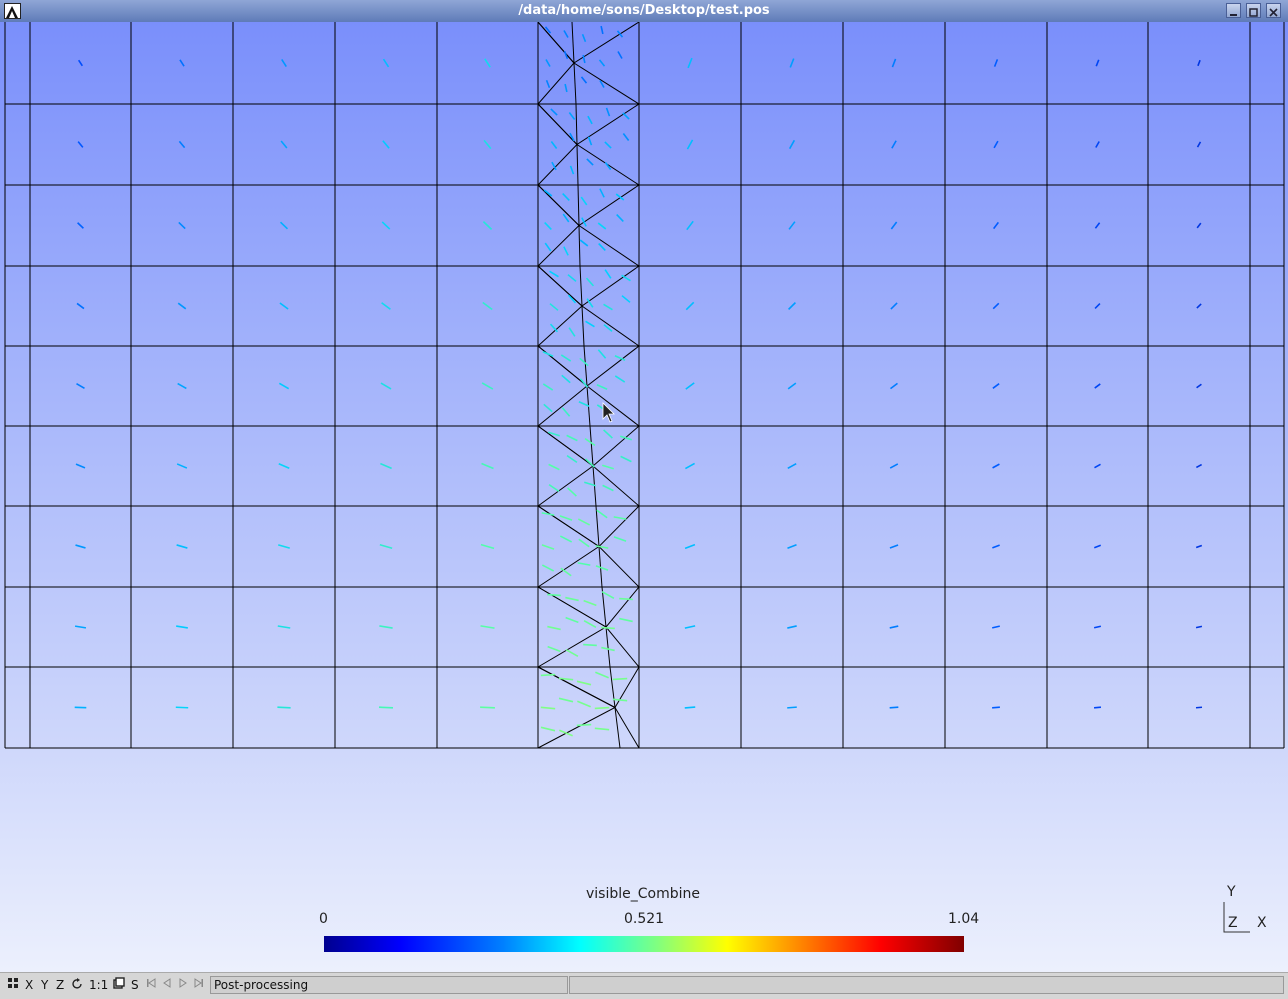 The image size is (1288, 999). What do you see at coordinates (1273, 10) in the screenshot?
I see `close-button` at bounding box center [1273, 10].